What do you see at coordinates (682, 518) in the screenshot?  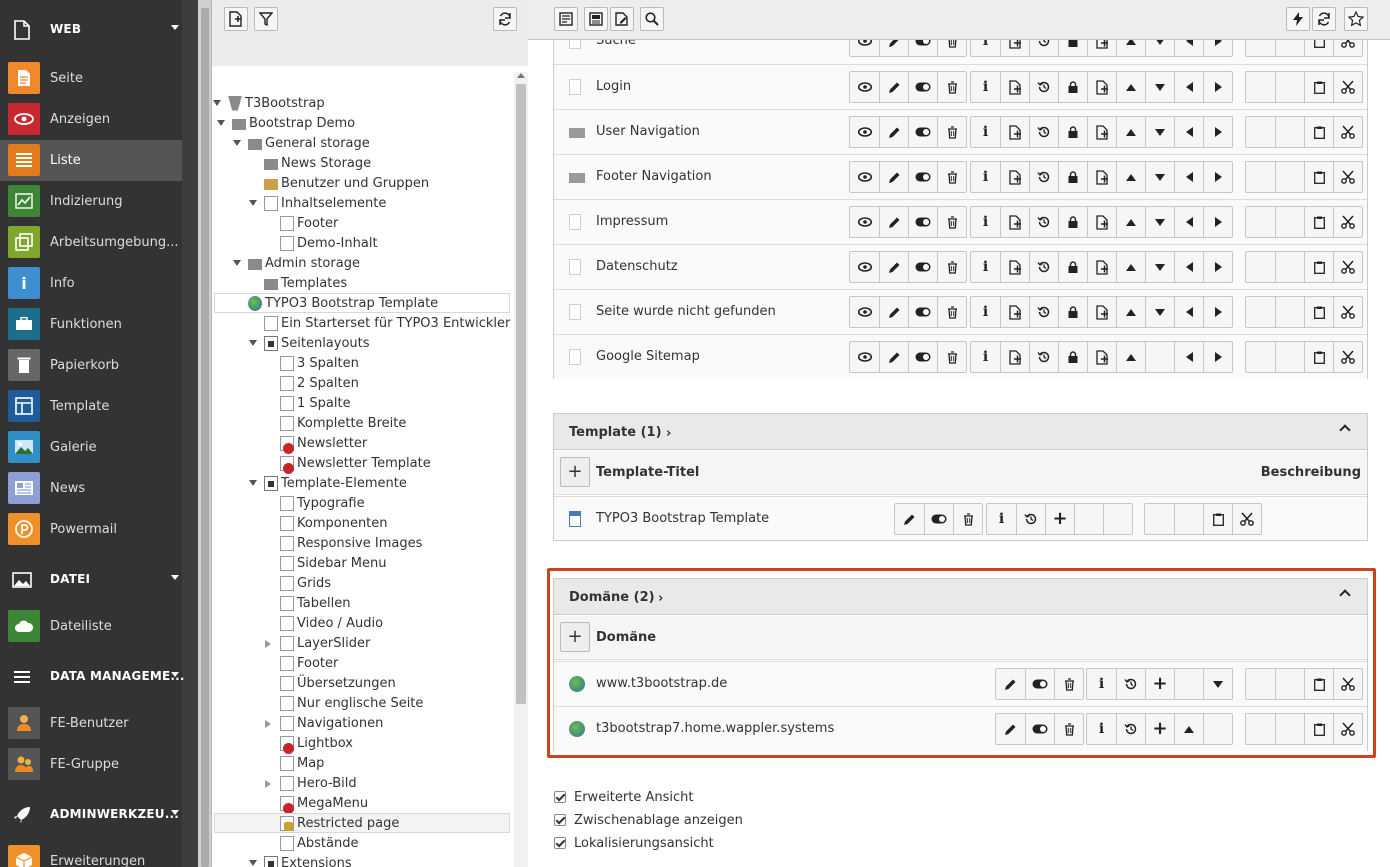 I see `template-record-title: TYPO3 Bootstrap Template` at bounding box center [682, 518].